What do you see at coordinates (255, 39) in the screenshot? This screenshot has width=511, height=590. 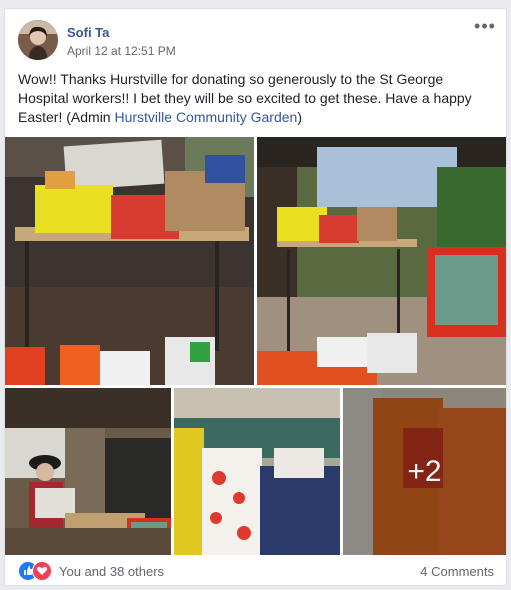 I see `post-header: Sofi Ta April 12 at 12:51 PM •••` at bounding box center [255, 39].